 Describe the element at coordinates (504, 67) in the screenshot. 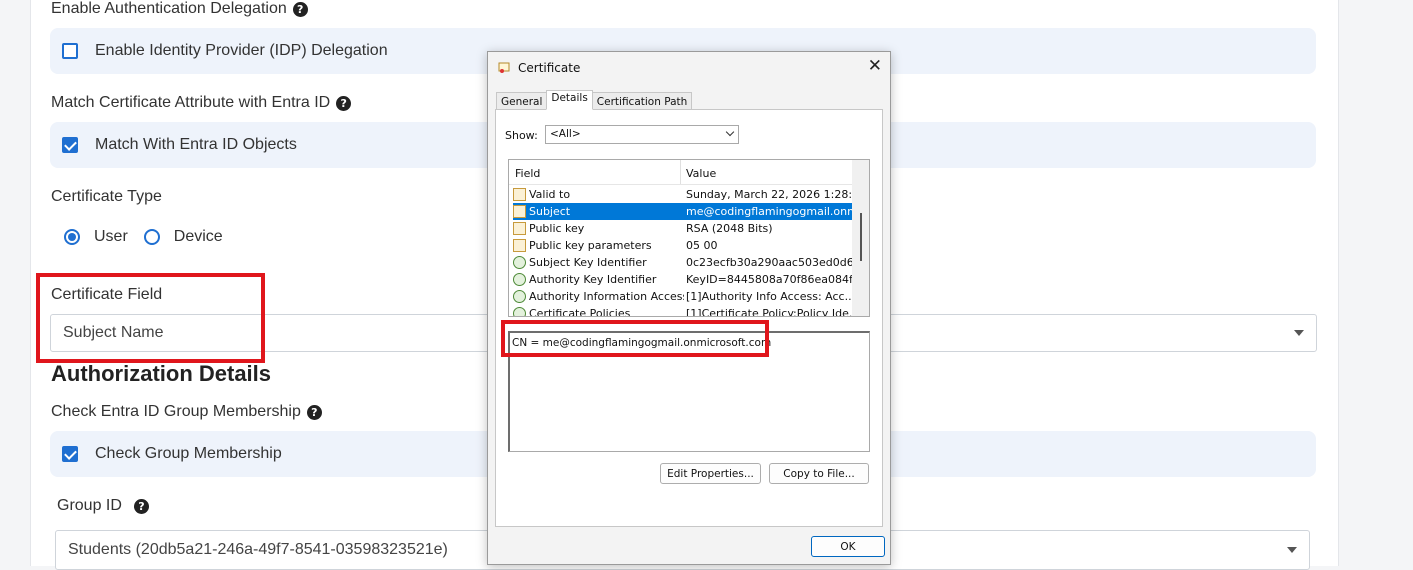

I see `certificate-icon` at that location.